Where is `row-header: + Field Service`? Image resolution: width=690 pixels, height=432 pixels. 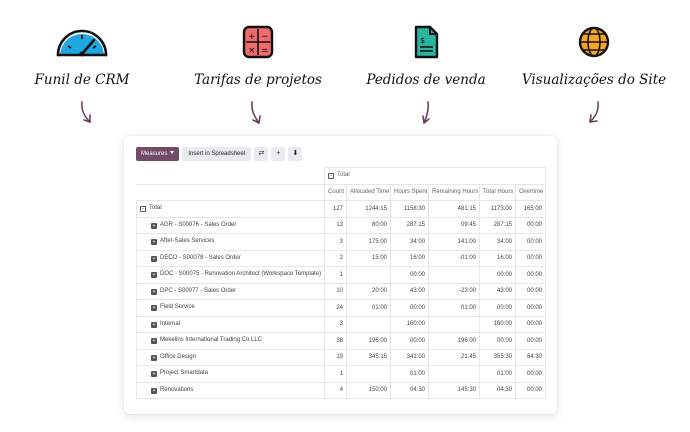
row-header: + Field Service is located at coordinates (230, 308).